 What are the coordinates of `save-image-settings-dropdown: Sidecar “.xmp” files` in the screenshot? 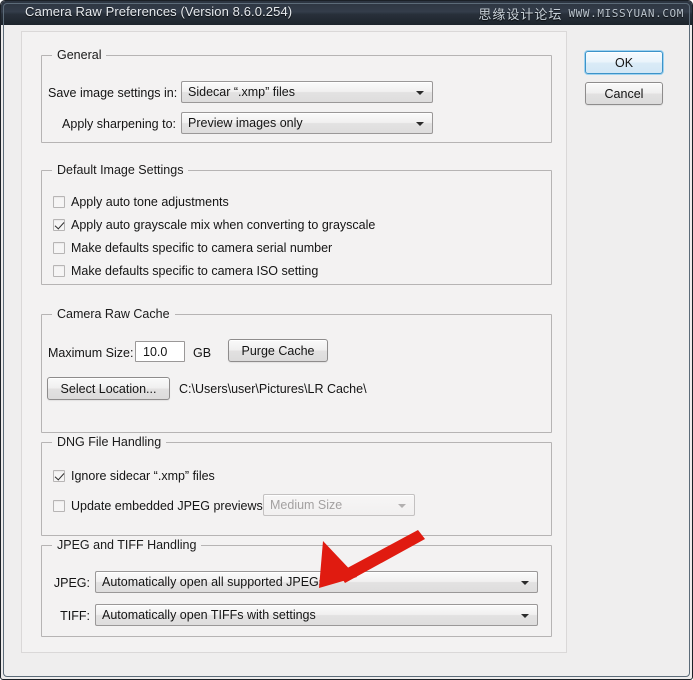 It's located at (307, 92).